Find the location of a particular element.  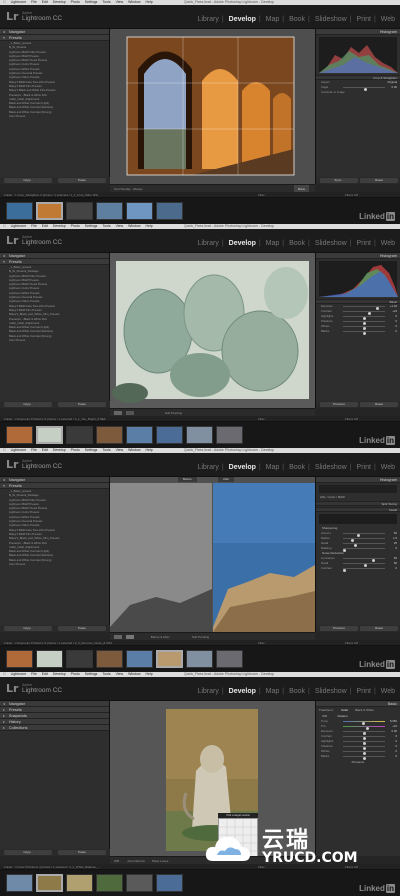

masking-row: Masking 0 is located at coordinates (358, 549).